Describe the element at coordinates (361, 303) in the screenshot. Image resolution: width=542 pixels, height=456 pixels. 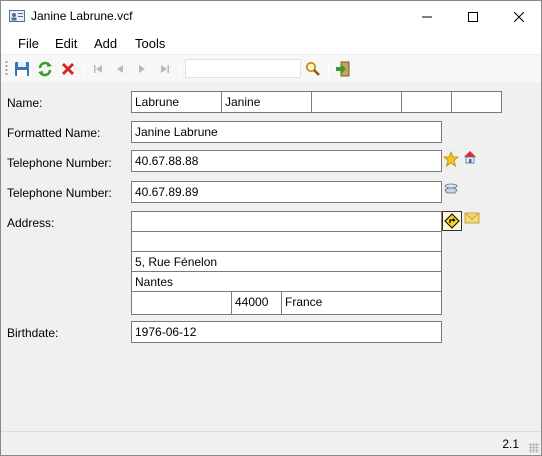
I see `country-field: France` at that location.